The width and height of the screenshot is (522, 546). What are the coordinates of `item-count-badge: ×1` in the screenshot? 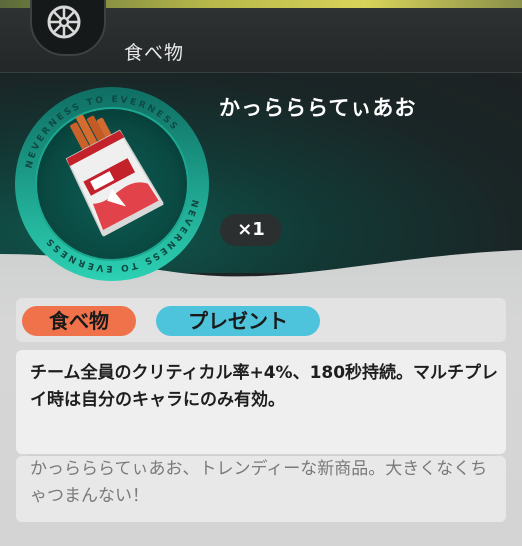 It's located at (251, 230).